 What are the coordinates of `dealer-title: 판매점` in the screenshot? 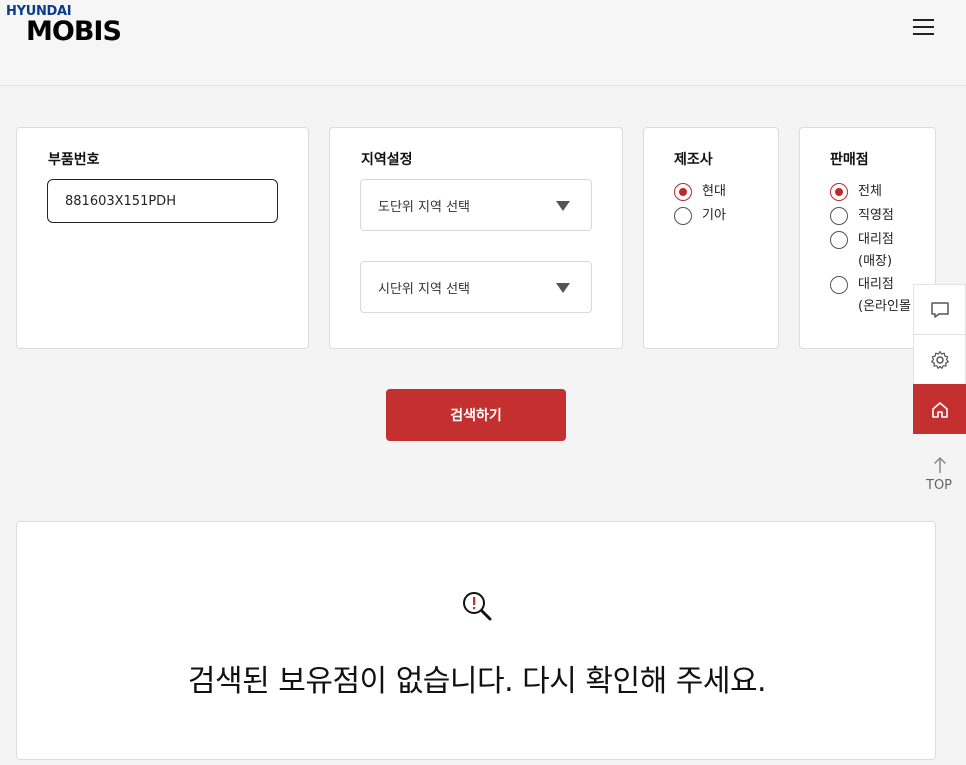 It's located at (849, 160).